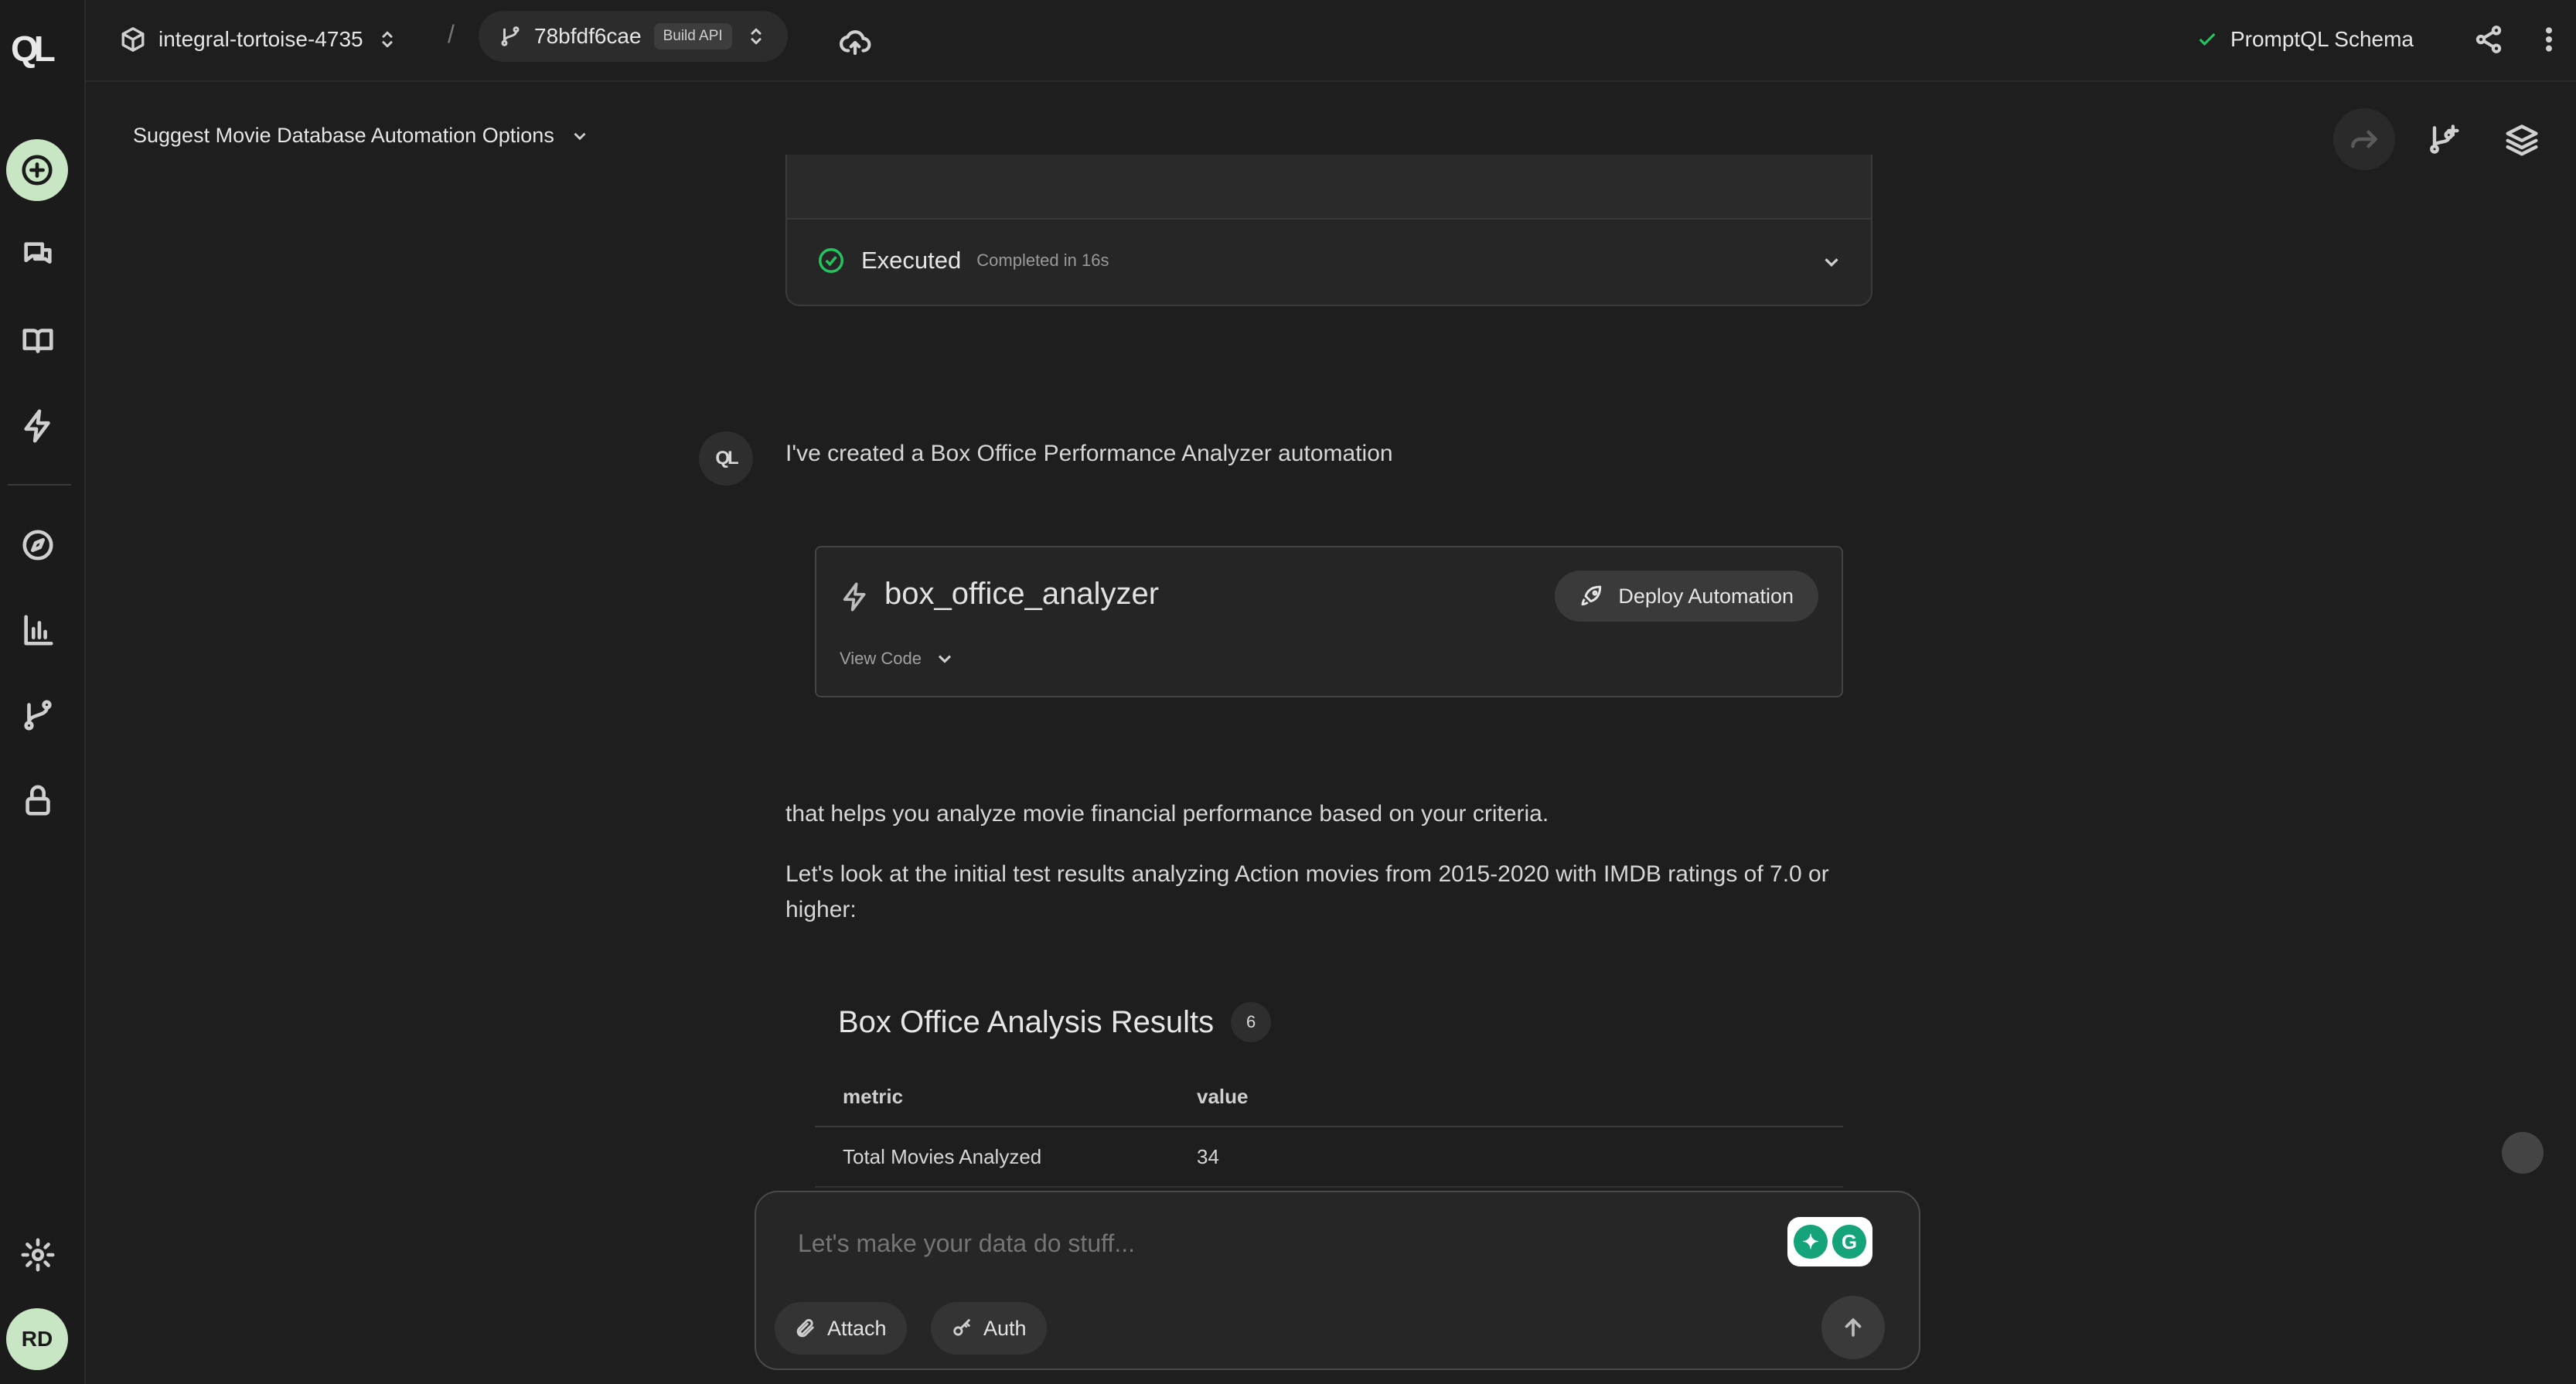 Image resolution: width=2576 pixels, height=1384 pixels. Describe the element at coordinates (2207, 39) in the screenshot. I see `check-icon` at that location.